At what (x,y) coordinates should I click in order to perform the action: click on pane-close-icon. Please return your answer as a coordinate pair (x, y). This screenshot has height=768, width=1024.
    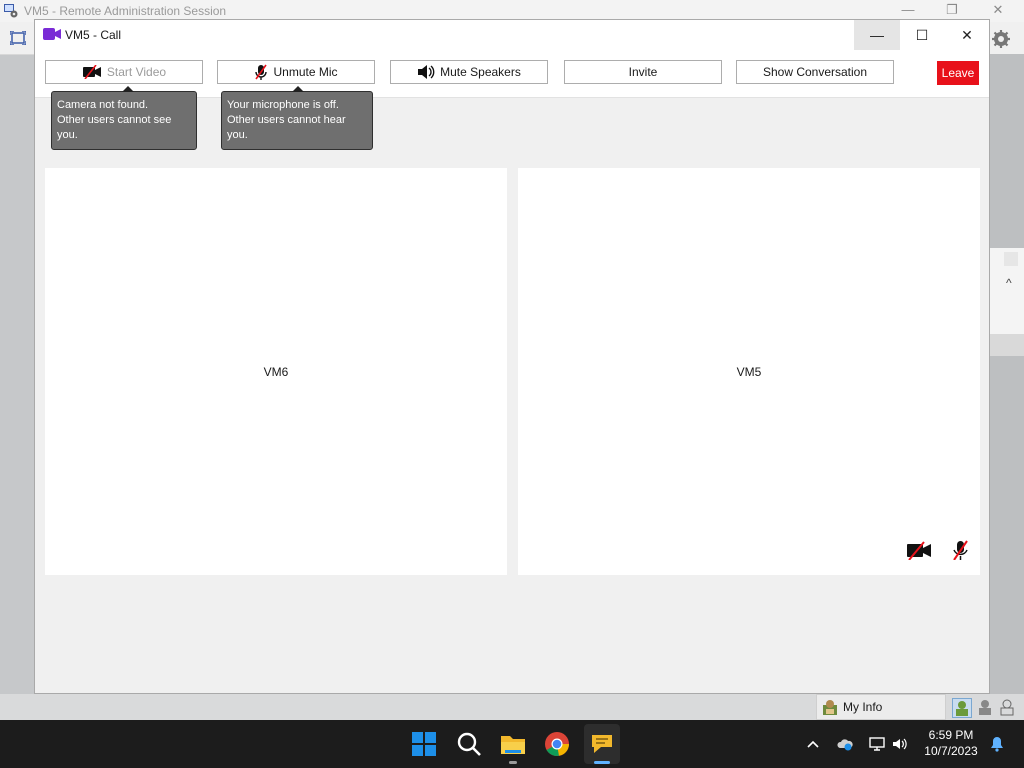
    Looking at the image, I should click on (1011, 259).